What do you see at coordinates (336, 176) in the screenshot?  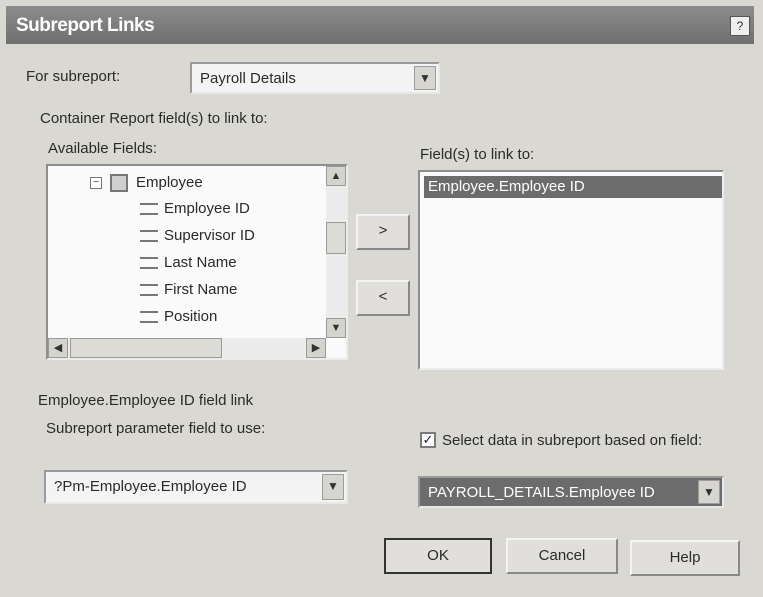 I see `scroll-up-icon: ▲` at bounding box center [336, 176].